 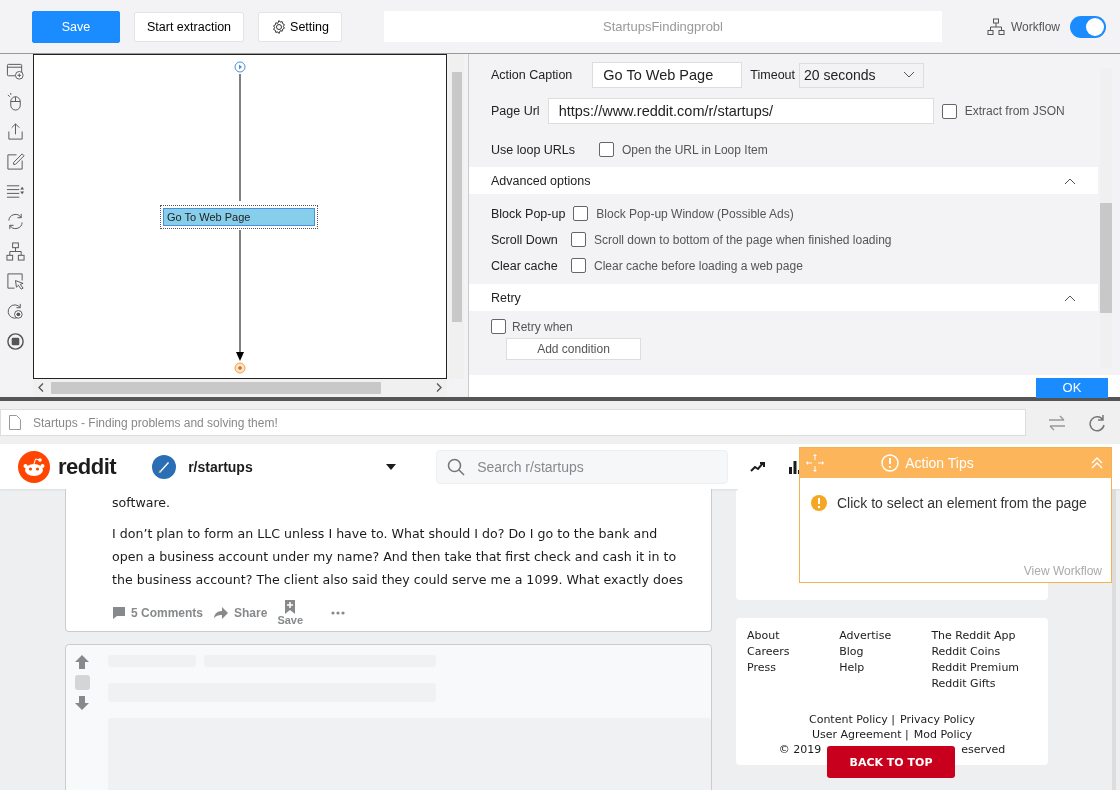 What do you see at coordinates (525, 265) in the screenshot?
I see `option-label: Clear cache` at bounding box center [525, 265].